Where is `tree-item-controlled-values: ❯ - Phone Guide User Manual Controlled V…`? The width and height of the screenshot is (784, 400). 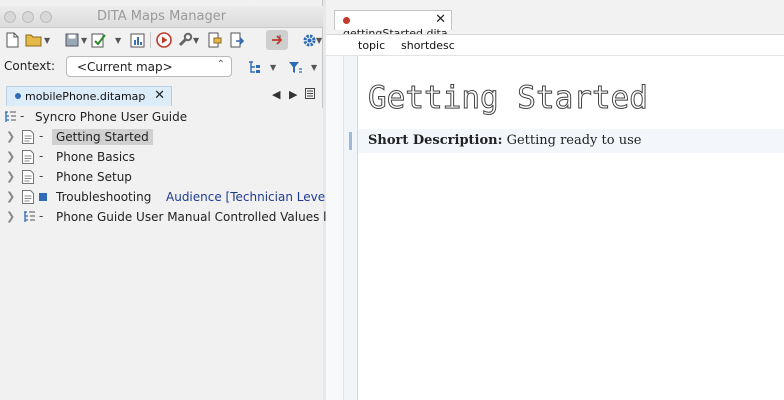 tree-item-controlled-values: ❯ - Phone Guide User Manual Controlled V… is located at coordinates (170, 218).